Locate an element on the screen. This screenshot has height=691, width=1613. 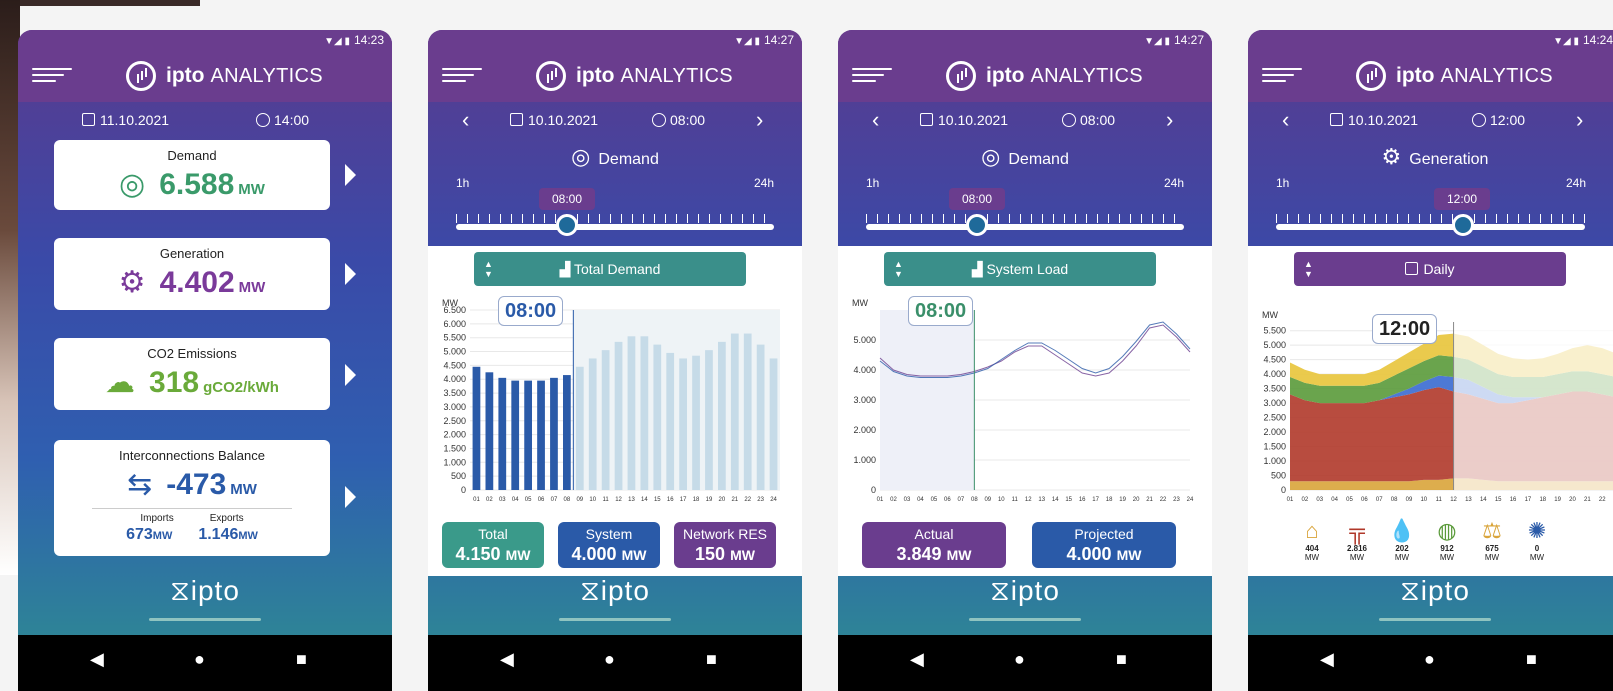
demand-card: Demand ◎ 6.588 MW is located at coordinates (192, 175).